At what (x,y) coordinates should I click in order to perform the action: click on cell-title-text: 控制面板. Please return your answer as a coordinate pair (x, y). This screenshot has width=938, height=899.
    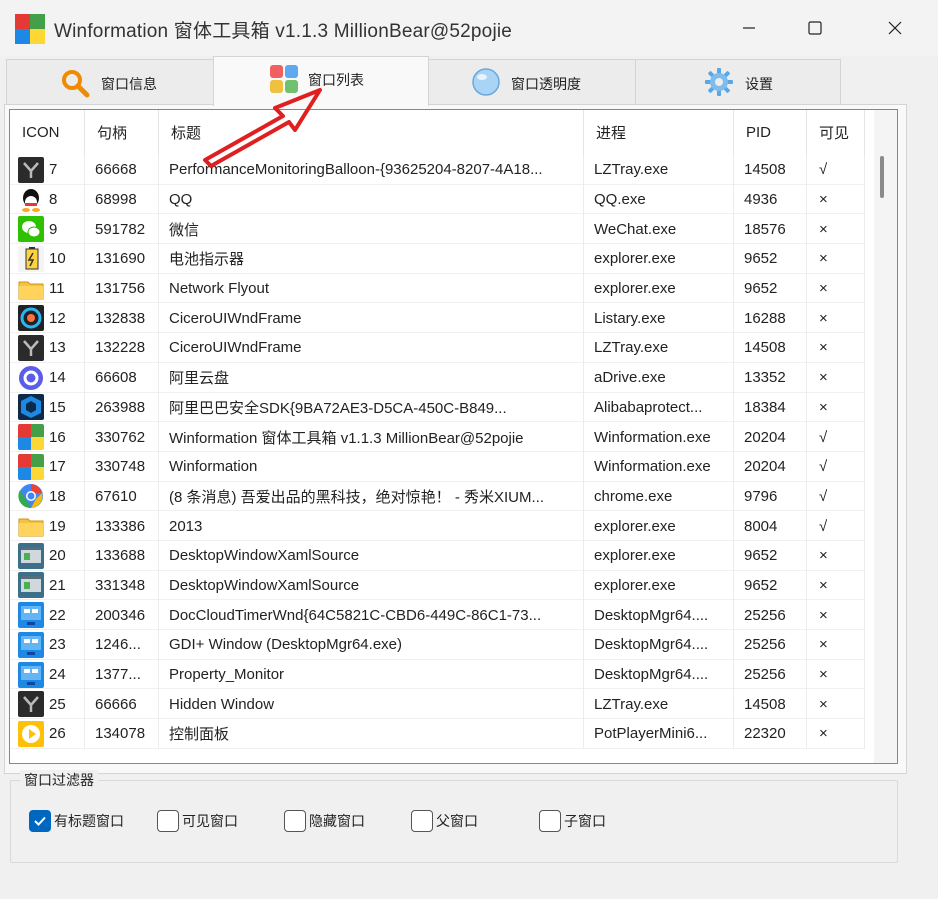
    Looking at the image, I should click on (199, 735).